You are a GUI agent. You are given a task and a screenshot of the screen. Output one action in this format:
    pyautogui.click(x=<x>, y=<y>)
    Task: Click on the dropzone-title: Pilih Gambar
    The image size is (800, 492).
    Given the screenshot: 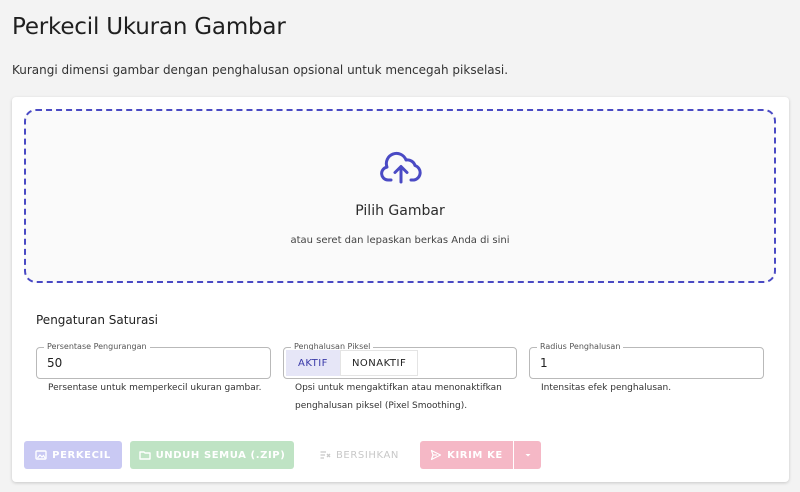 What is the action you would take?
    pyautogui.click(x=400, y=211)
    